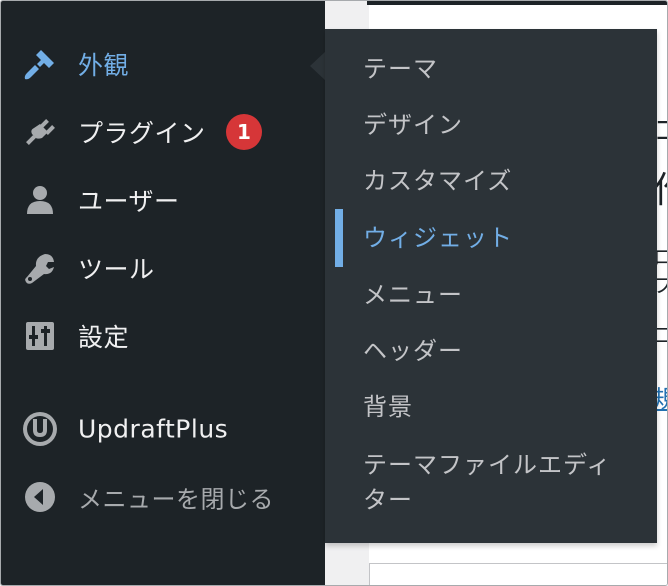 The height and width of the screenshot is (586, 668). I want to click on submenu-item-label: メニュー, so click(413, 295).